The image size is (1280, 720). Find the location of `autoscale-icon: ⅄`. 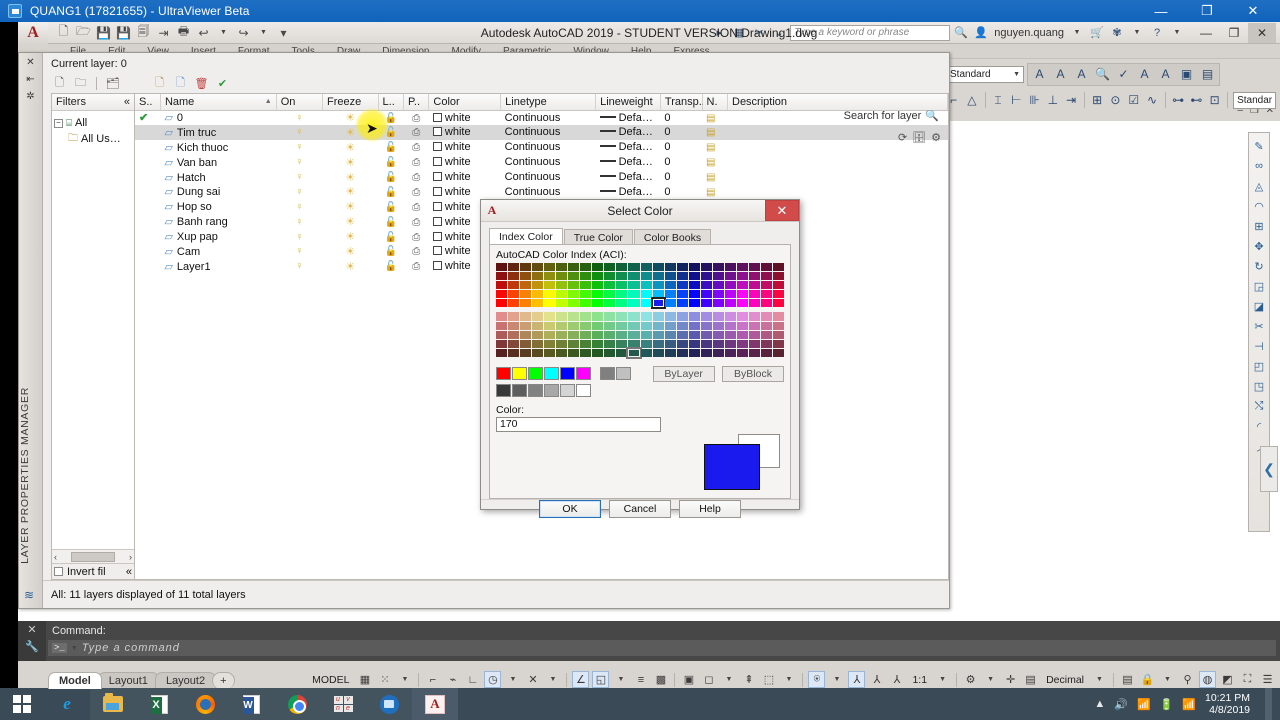

autoscale-icon: ⅄ is located at coordinates (876, 679).